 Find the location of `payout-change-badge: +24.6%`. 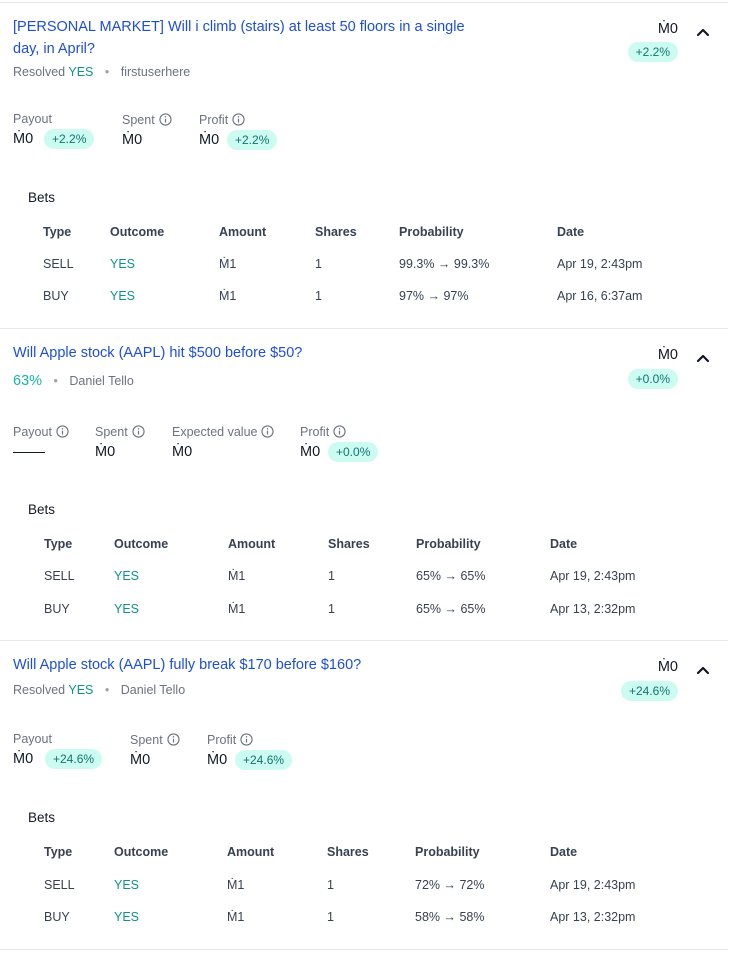

payout-change-badge: +24.6% is located at coordinates (74, 759).